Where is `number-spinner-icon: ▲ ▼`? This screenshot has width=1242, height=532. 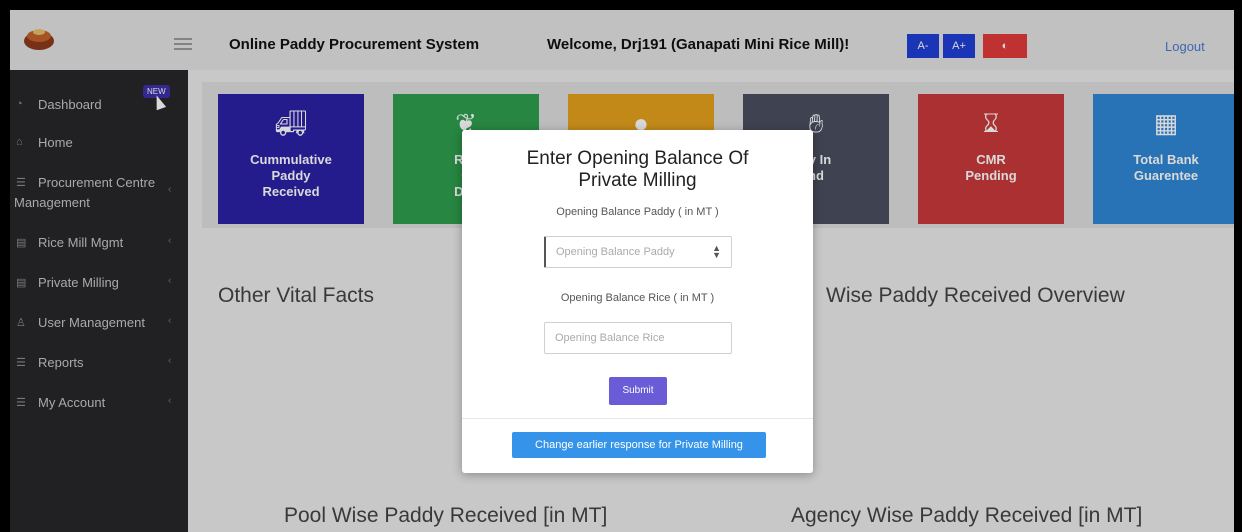
number-spinner-icon: ▲ ▼ is located at coordinates (716, 252).